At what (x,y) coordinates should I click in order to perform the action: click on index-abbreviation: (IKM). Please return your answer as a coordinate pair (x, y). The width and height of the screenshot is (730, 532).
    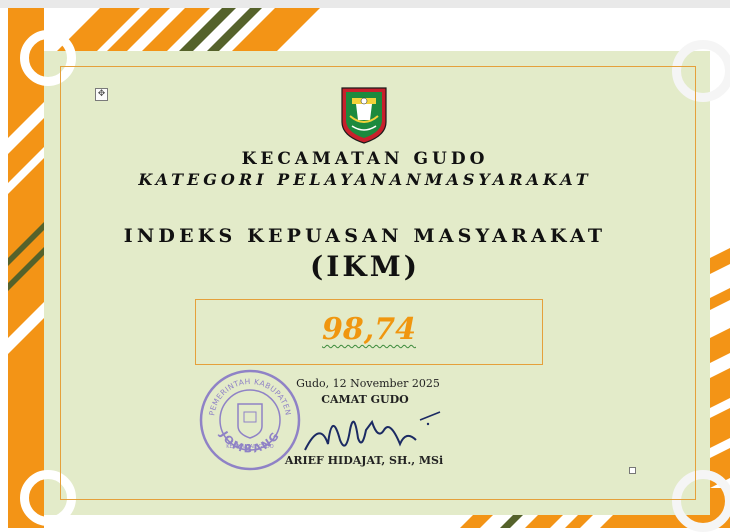
    Looking at the image, I should click on (365, 266).